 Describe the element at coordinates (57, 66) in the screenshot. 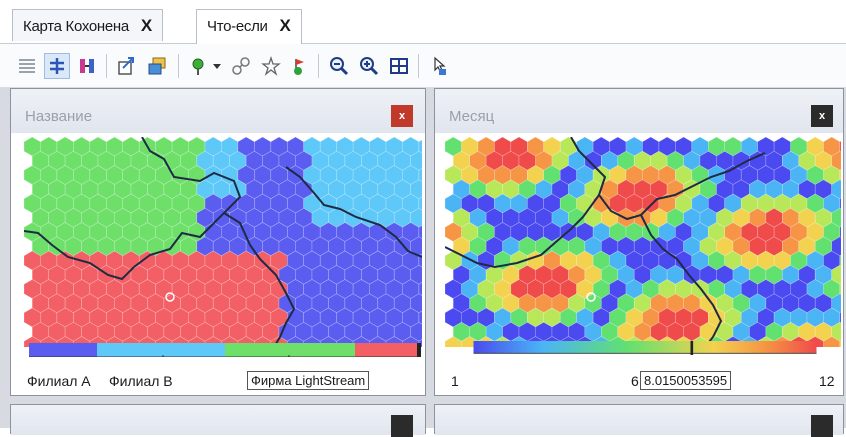

I see `select-icon` at that location.